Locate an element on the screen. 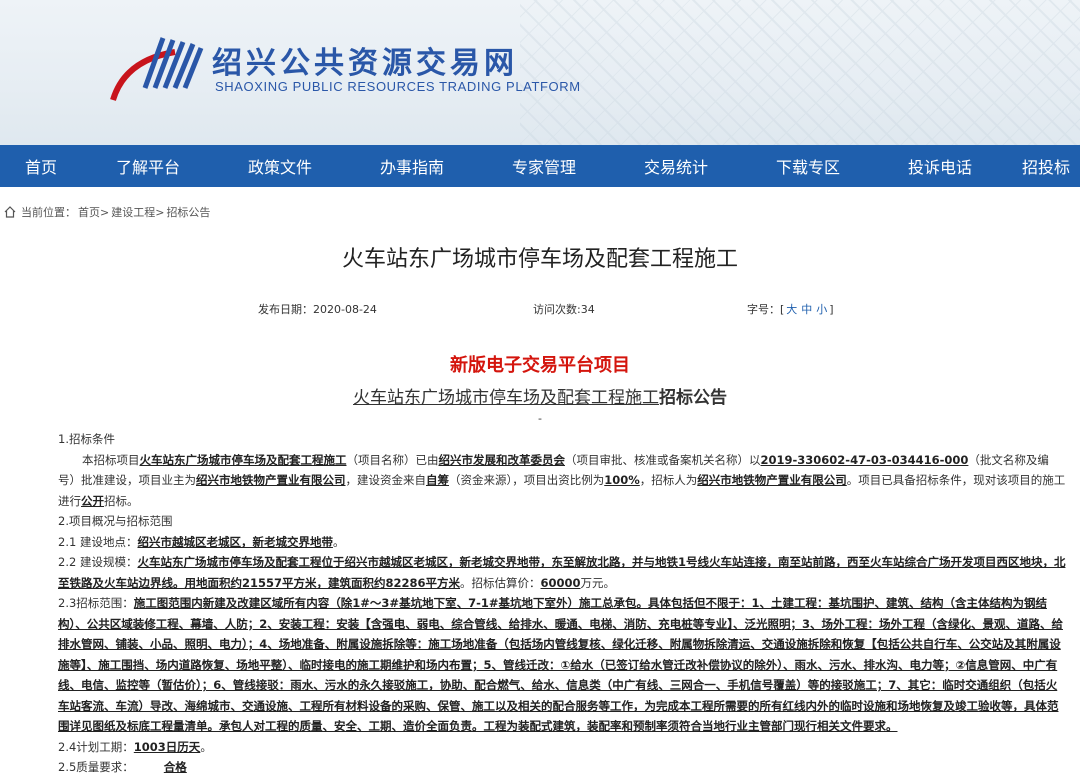  visit-count: 访问次数:34 is located at coordinates (564, 309).